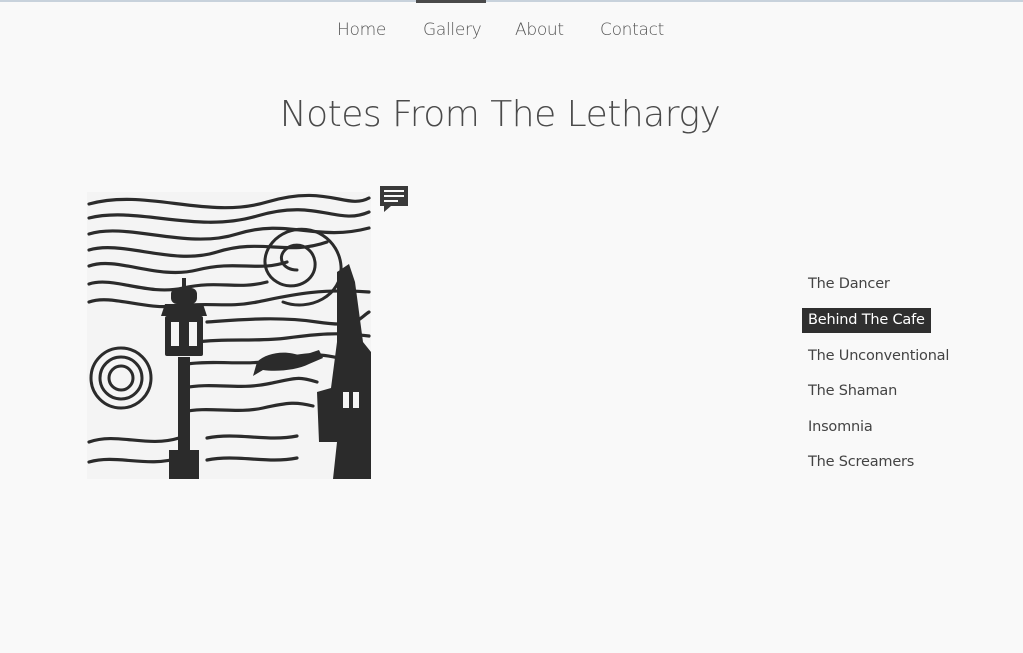 The height and width of the screenshot is (653, 1023). What do you see at coordinates (861, 462) in the screenshot?
I see `gallery-item-the-screamers: The Screamers` at bounding box center [861, 462].